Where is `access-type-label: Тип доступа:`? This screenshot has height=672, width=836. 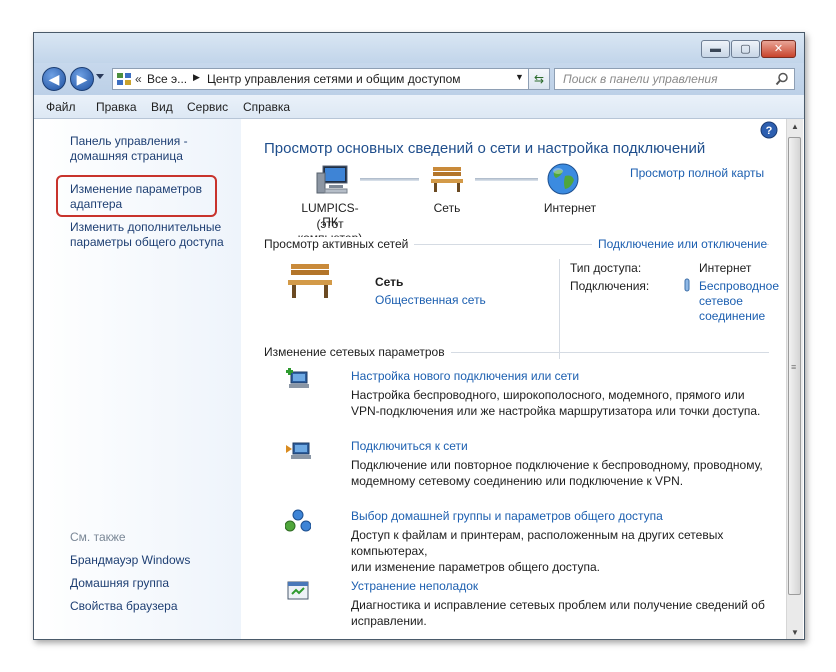 access-type-label: Тип доступа: is located at coordinates (606, 268).